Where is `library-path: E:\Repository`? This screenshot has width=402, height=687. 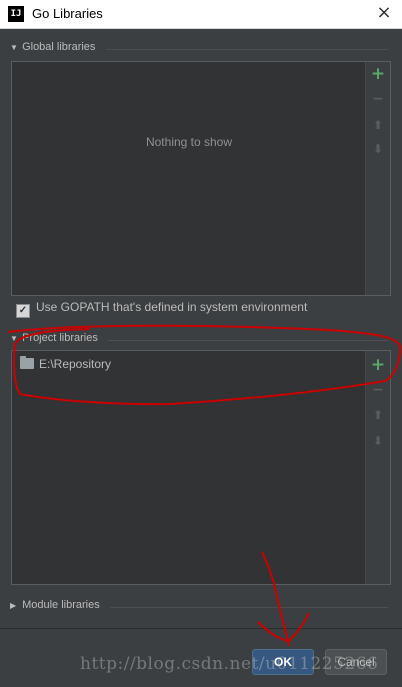
library-path: E:\Repository is located at coordinates (75, 364).